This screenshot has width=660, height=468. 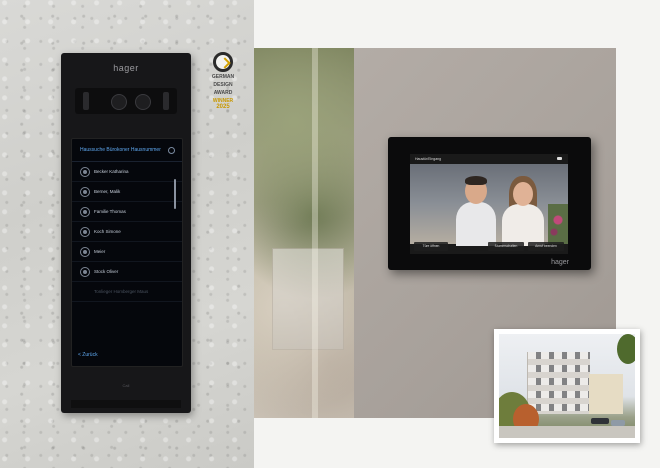 What do you see at coordinates (308, 299) in the screenshot?
I see `window-shape` at bounding box center [308, 299].